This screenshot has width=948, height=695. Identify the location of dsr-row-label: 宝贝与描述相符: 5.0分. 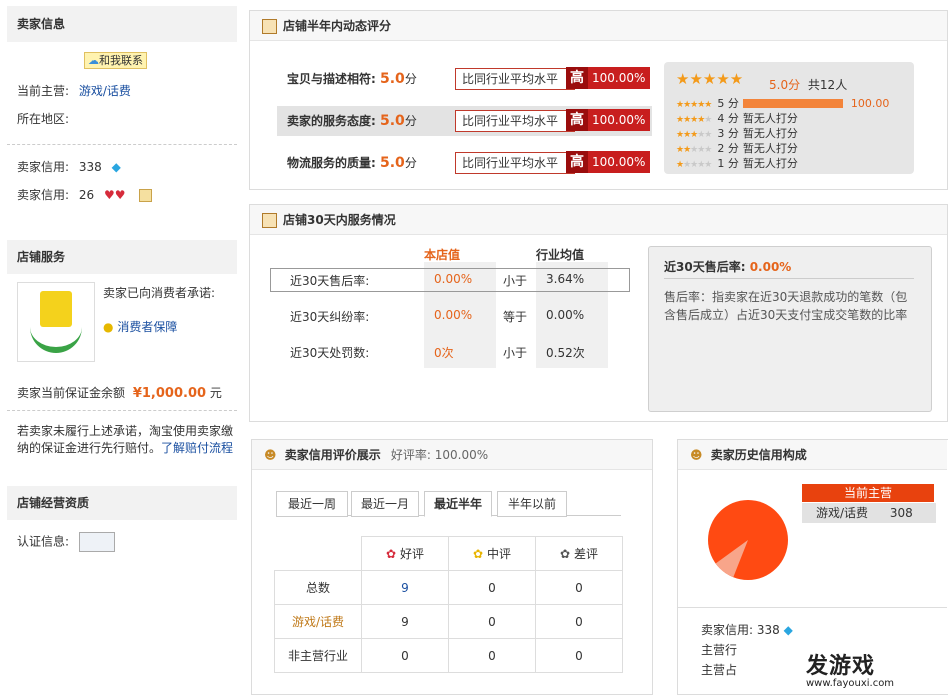
(352, 79).